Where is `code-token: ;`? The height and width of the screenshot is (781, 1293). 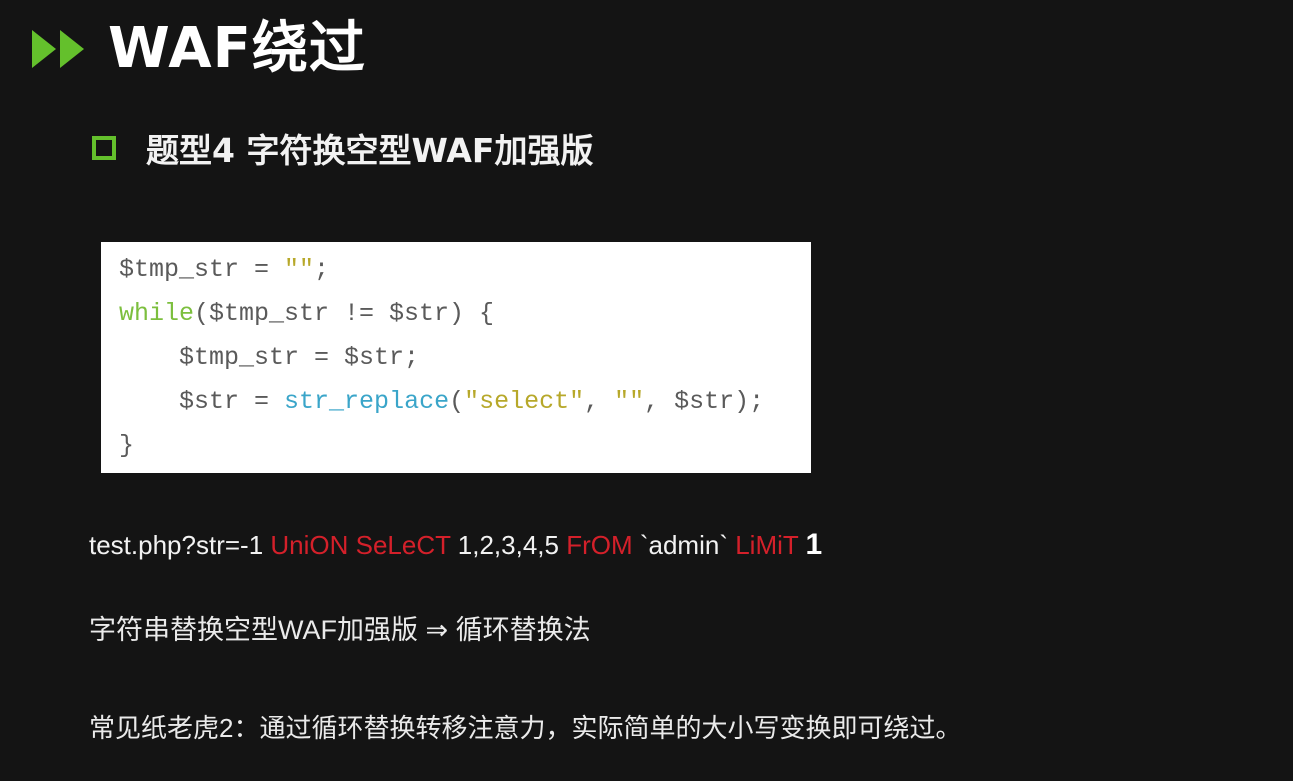
code-token: ; is located at coordinates (322, 269).